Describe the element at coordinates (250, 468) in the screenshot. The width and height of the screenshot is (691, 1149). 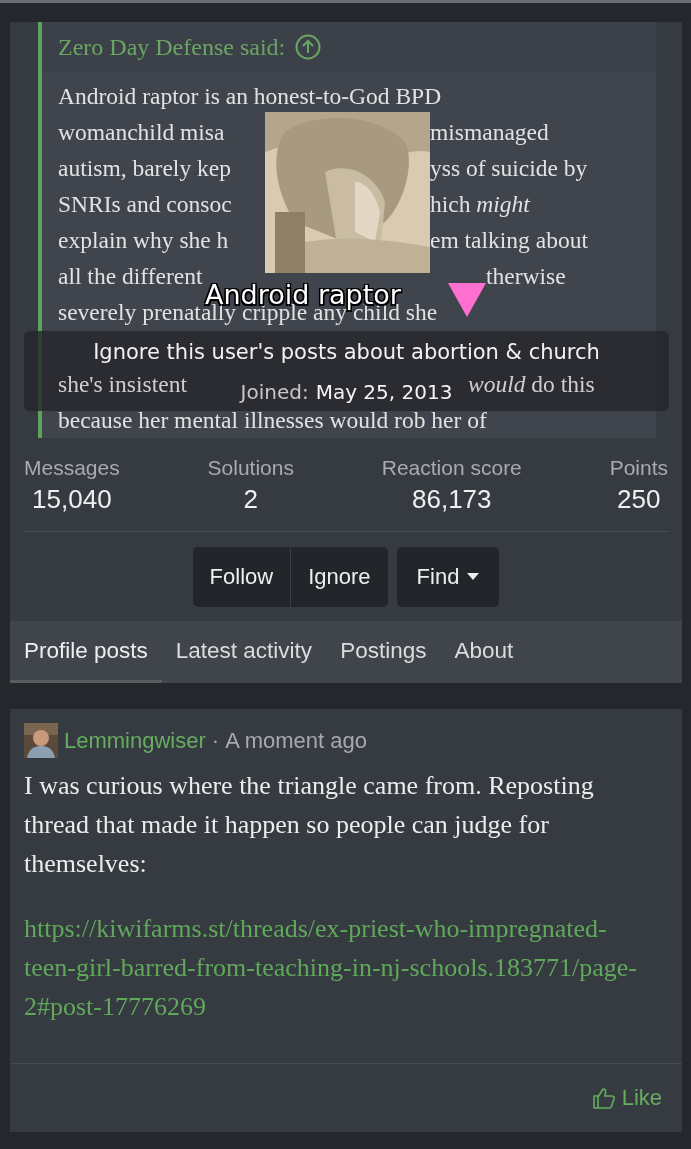
I see `stat-label: Solutions` at that location.